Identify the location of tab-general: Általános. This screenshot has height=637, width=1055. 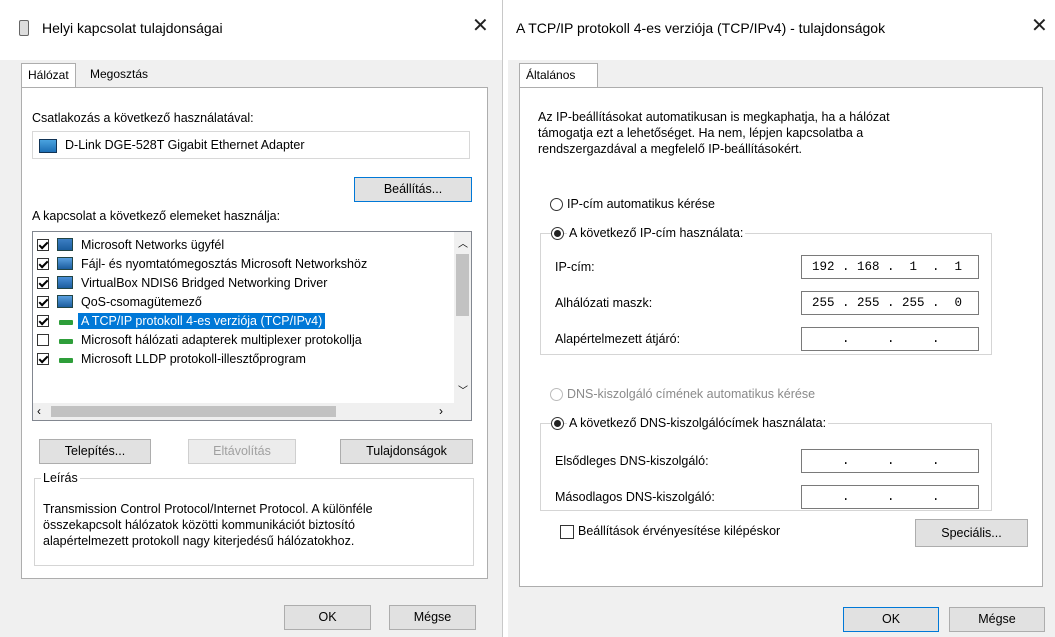
(558, 75).